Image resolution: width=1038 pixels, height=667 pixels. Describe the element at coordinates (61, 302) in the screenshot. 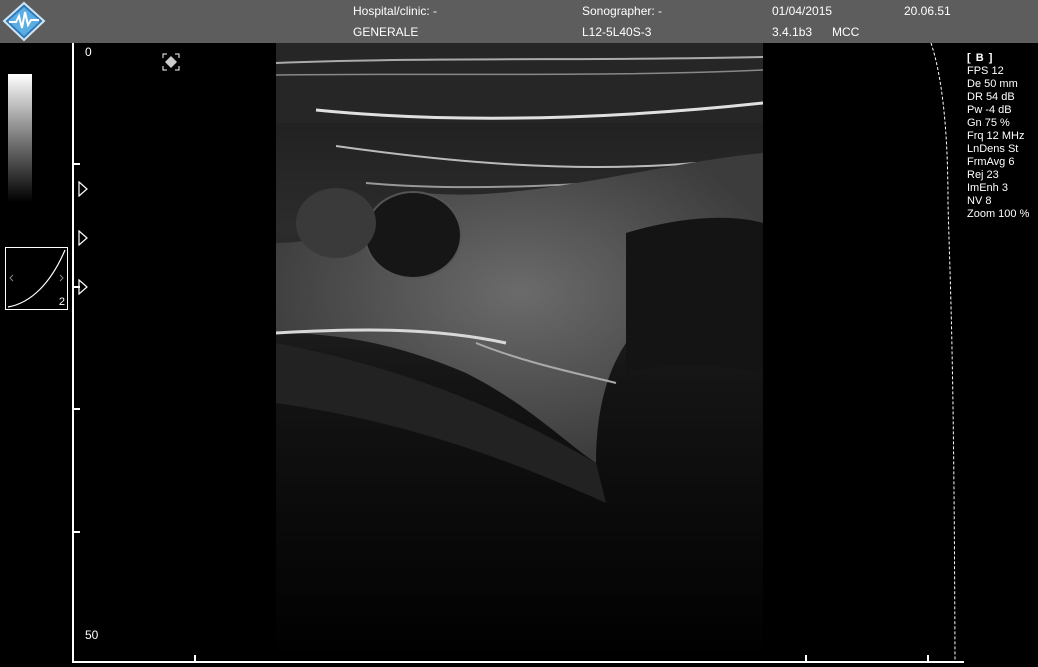

I see `gain-curve-number: 2` at that location.